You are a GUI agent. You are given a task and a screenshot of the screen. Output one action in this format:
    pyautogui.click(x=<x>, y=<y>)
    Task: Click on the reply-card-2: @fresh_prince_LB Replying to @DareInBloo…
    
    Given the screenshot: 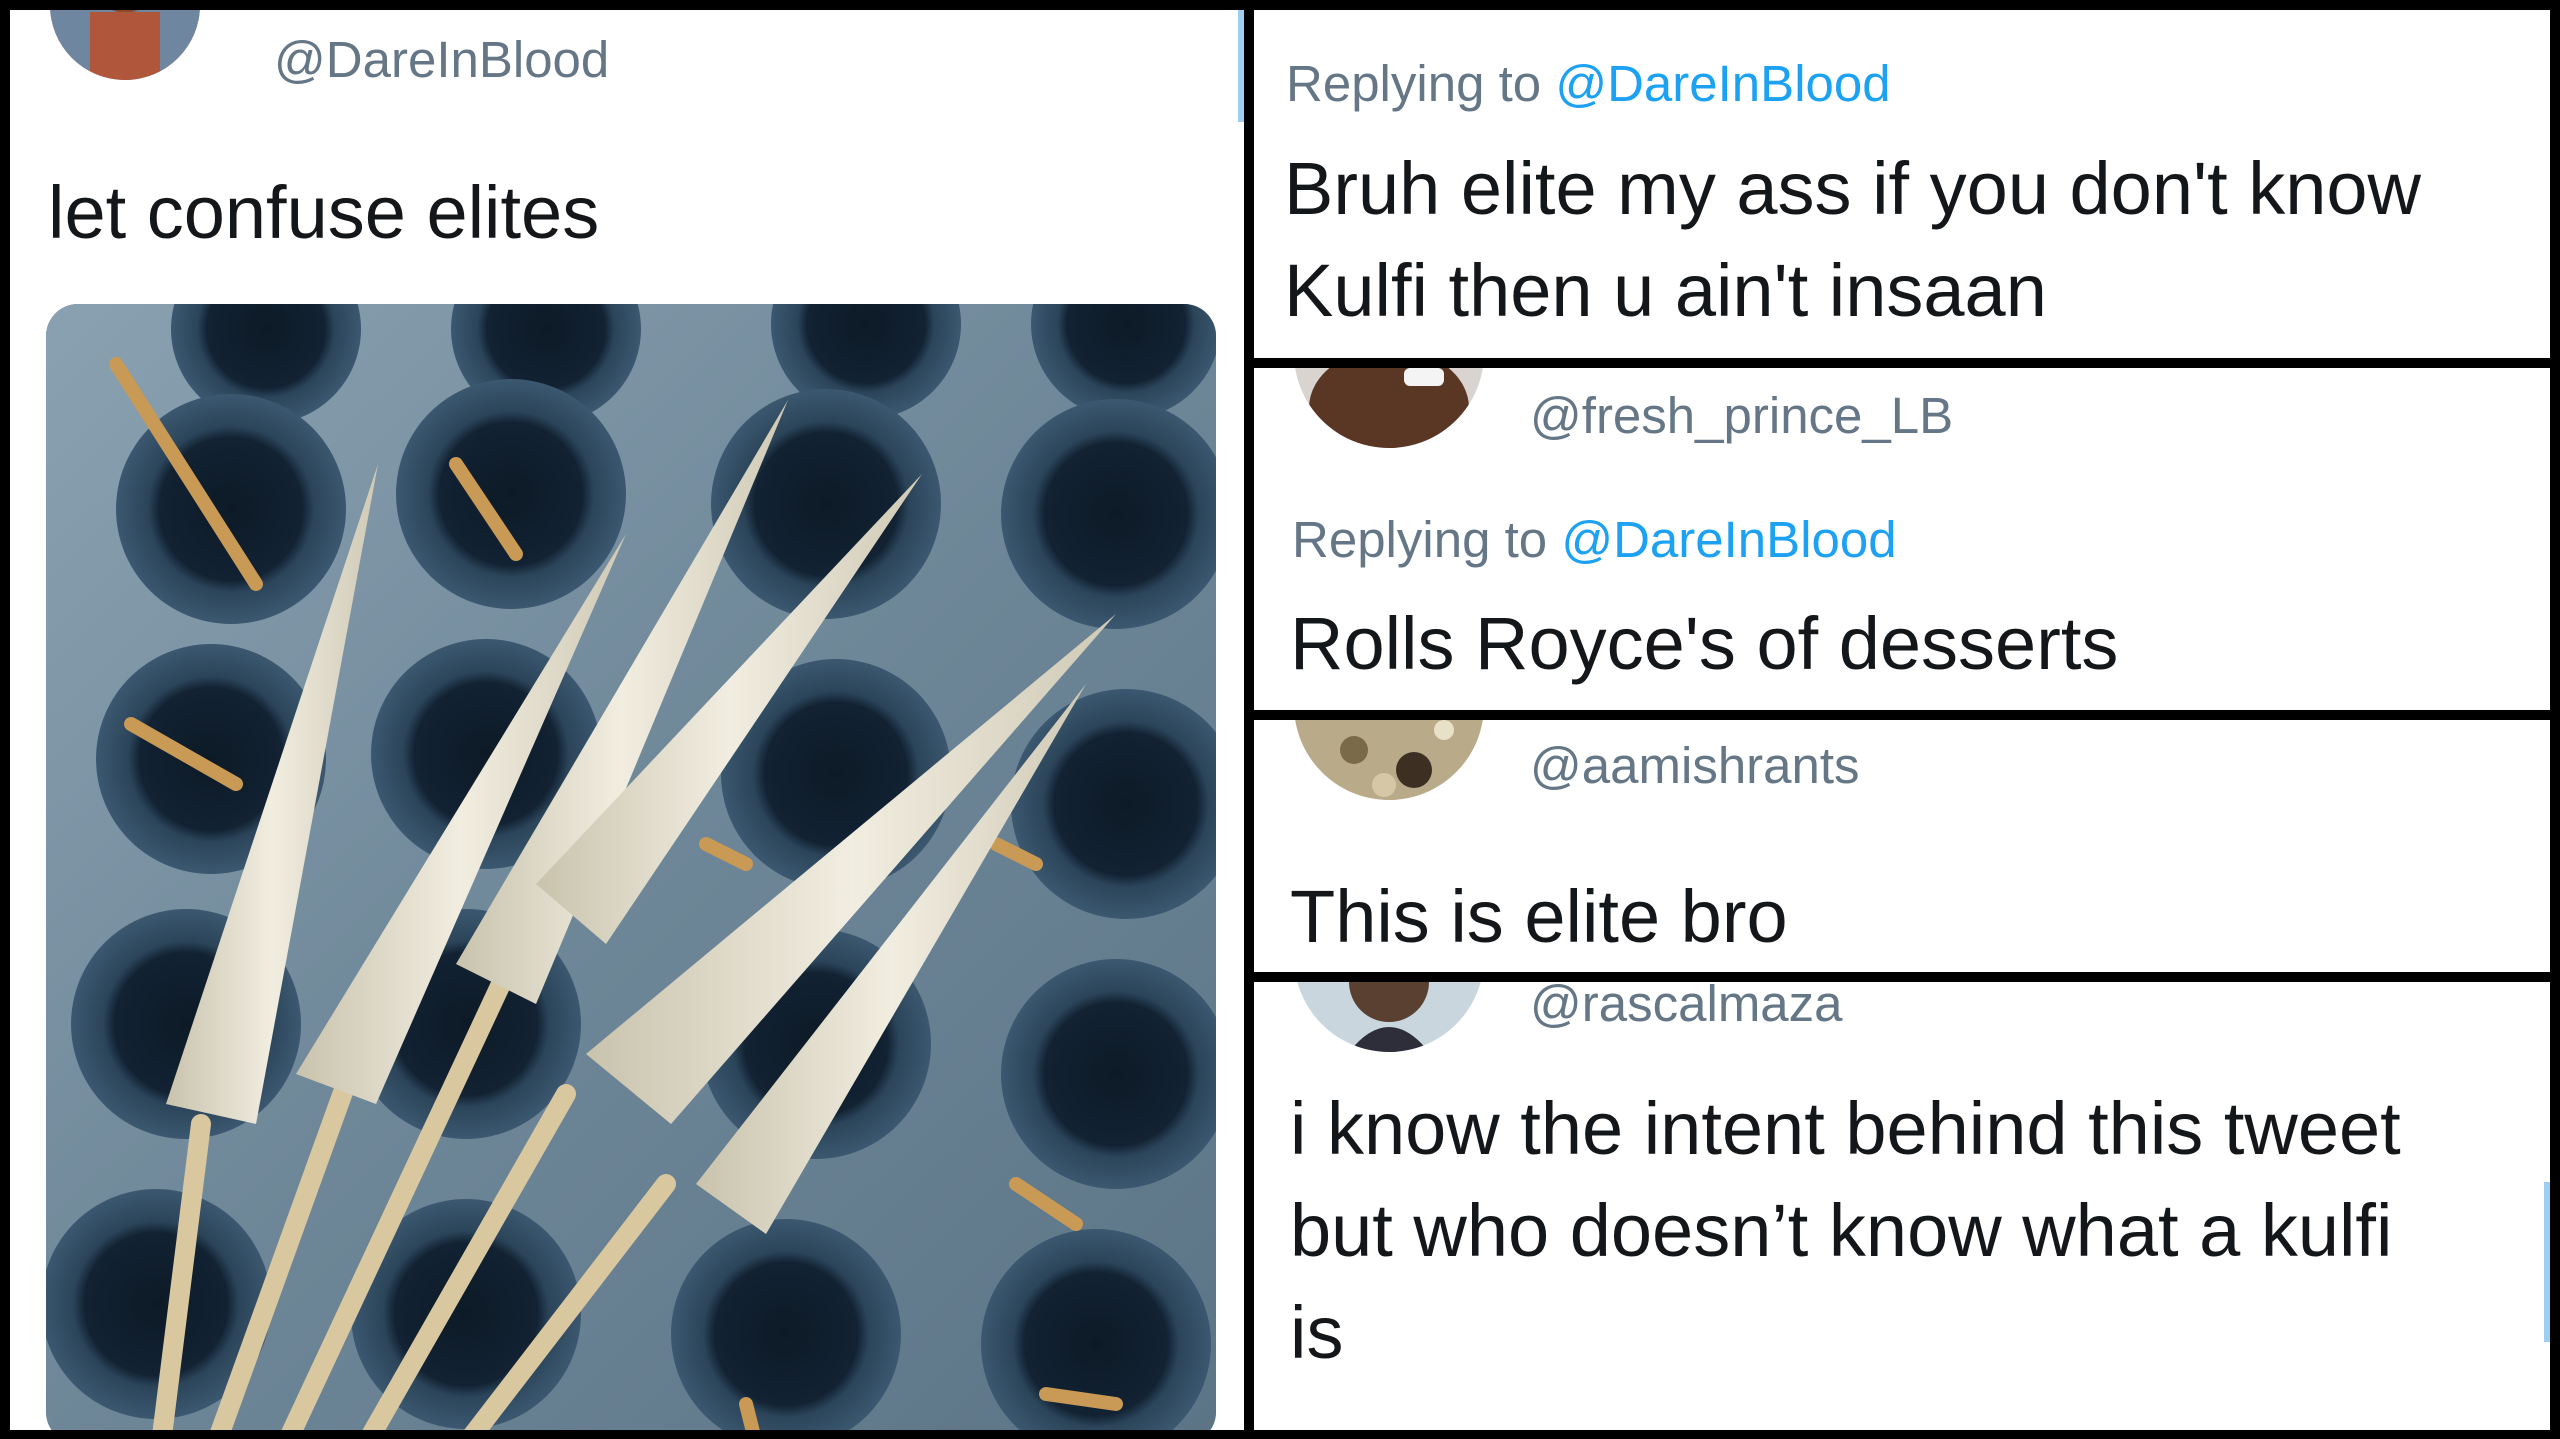 What is the action you would take?
    pyautogui.click(x=1902, y=539)
    